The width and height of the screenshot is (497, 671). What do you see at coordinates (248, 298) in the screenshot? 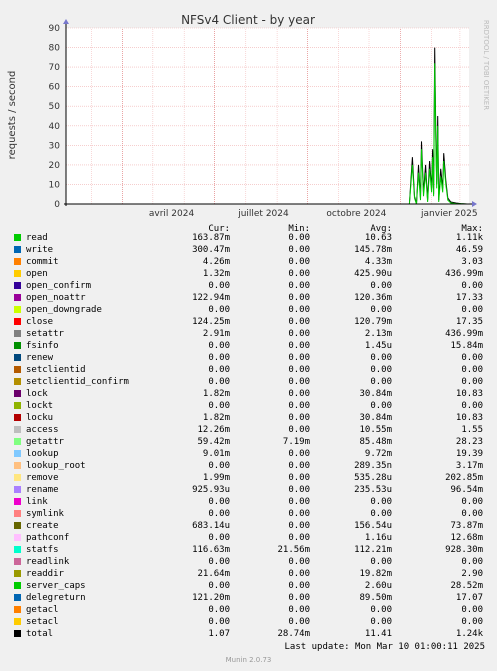
I see `legend-row-open_noattr: open_noattr 122.94m 0.00 120.36m 17.33` at bounding box center [248, 298].